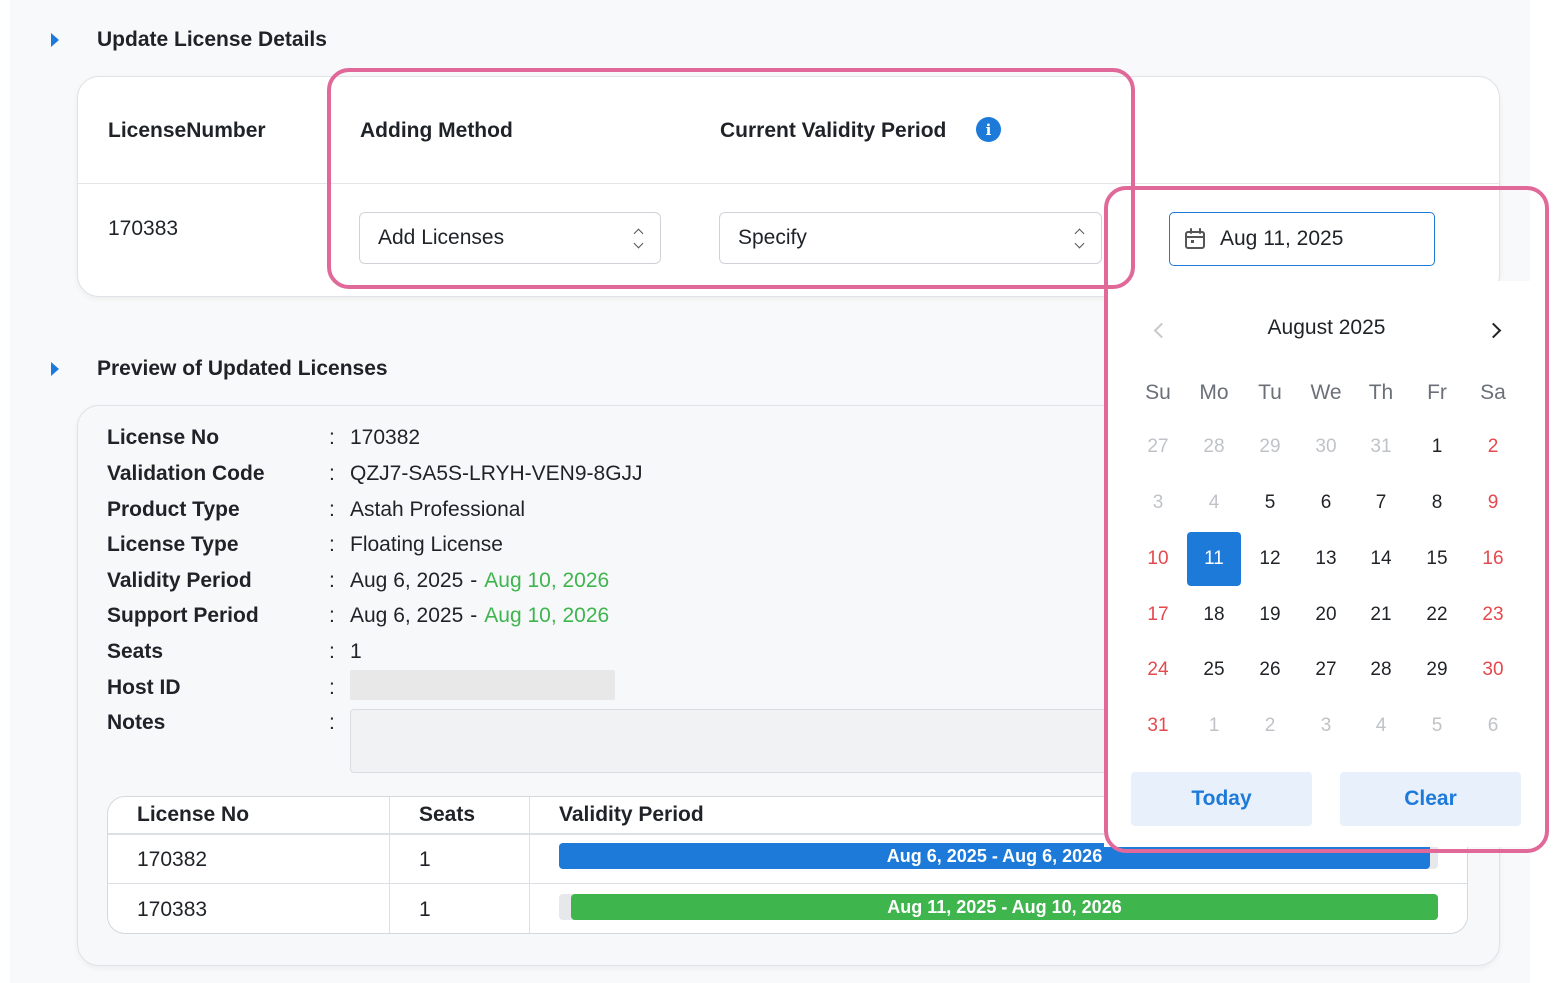 The image size is (1560, 983). Describe the element at coordinates (1430, 799) in the screenshot. I see `clear-button: Clear` at that location.